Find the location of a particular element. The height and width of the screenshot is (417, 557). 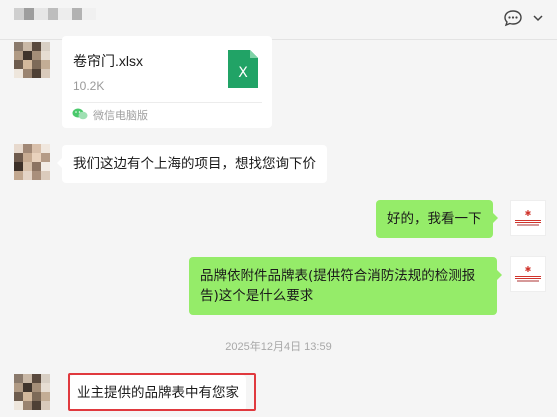

message-text: 业主提供的品牌表中有您家 is located at coordinates (158, 393).